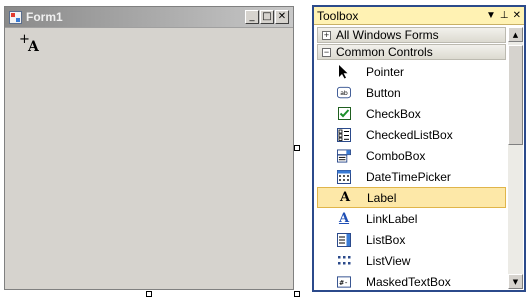 The image size is (530, 300). Describe the element at coordinates (386, 239) in the screenshot. I see `toolbox-item-label: ListBox` at that location.